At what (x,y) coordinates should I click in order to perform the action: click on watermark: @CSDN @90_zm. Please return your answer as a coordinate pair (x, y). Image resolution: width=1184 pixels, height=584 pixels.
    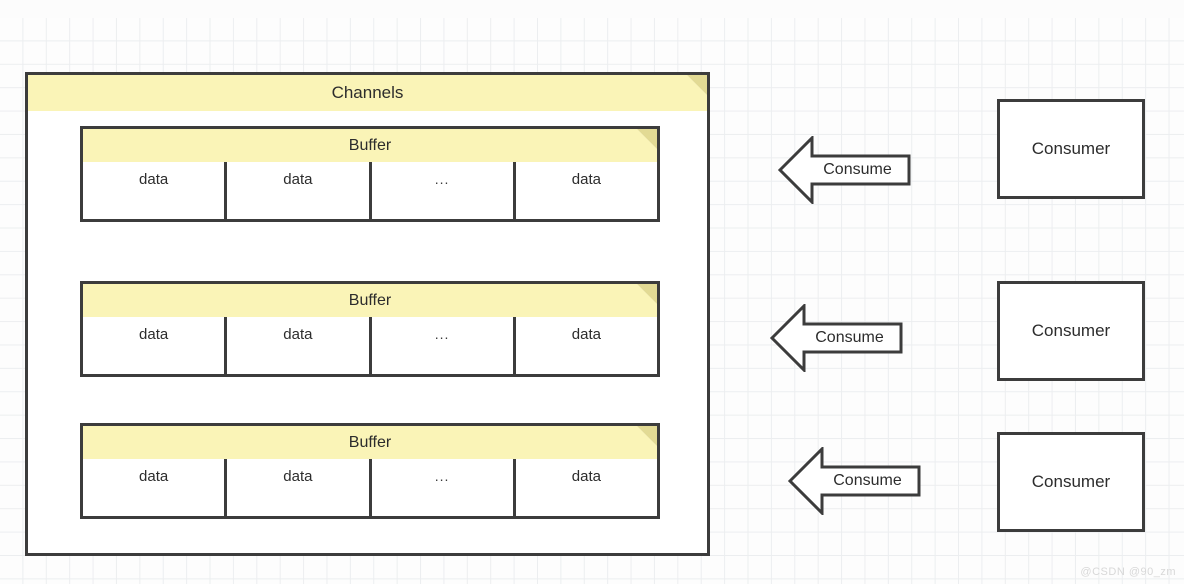
    Looking at the image, I should click on (1128, 572).